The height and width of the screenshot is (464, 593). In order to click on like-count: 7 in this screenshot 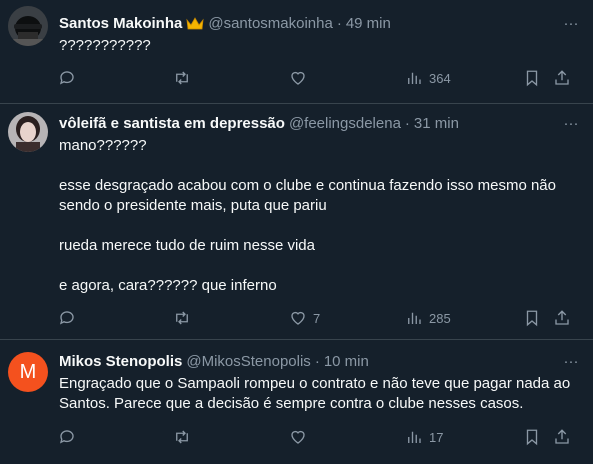, I will do `click(317, 318)`.